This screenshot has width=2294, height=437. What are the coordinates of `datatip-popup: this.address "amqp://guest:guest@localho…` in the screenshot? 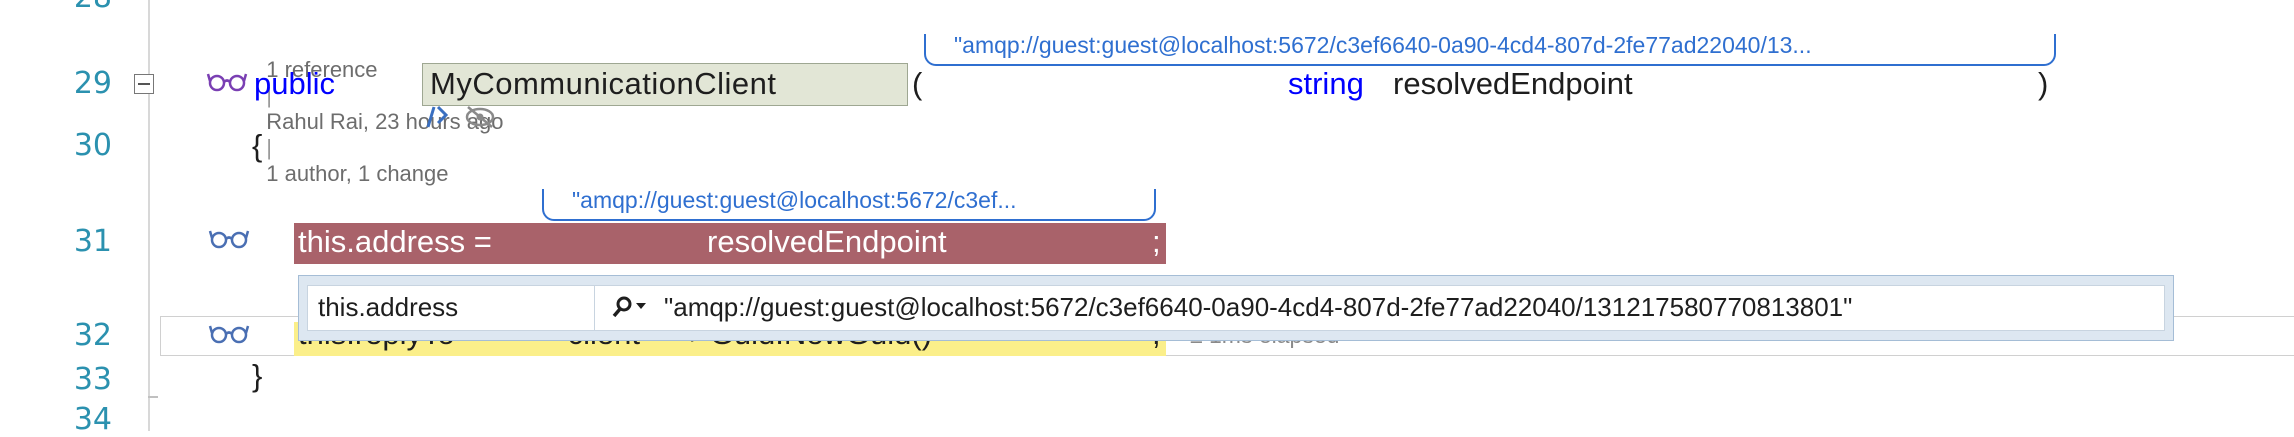 It's located at (1236, 308).